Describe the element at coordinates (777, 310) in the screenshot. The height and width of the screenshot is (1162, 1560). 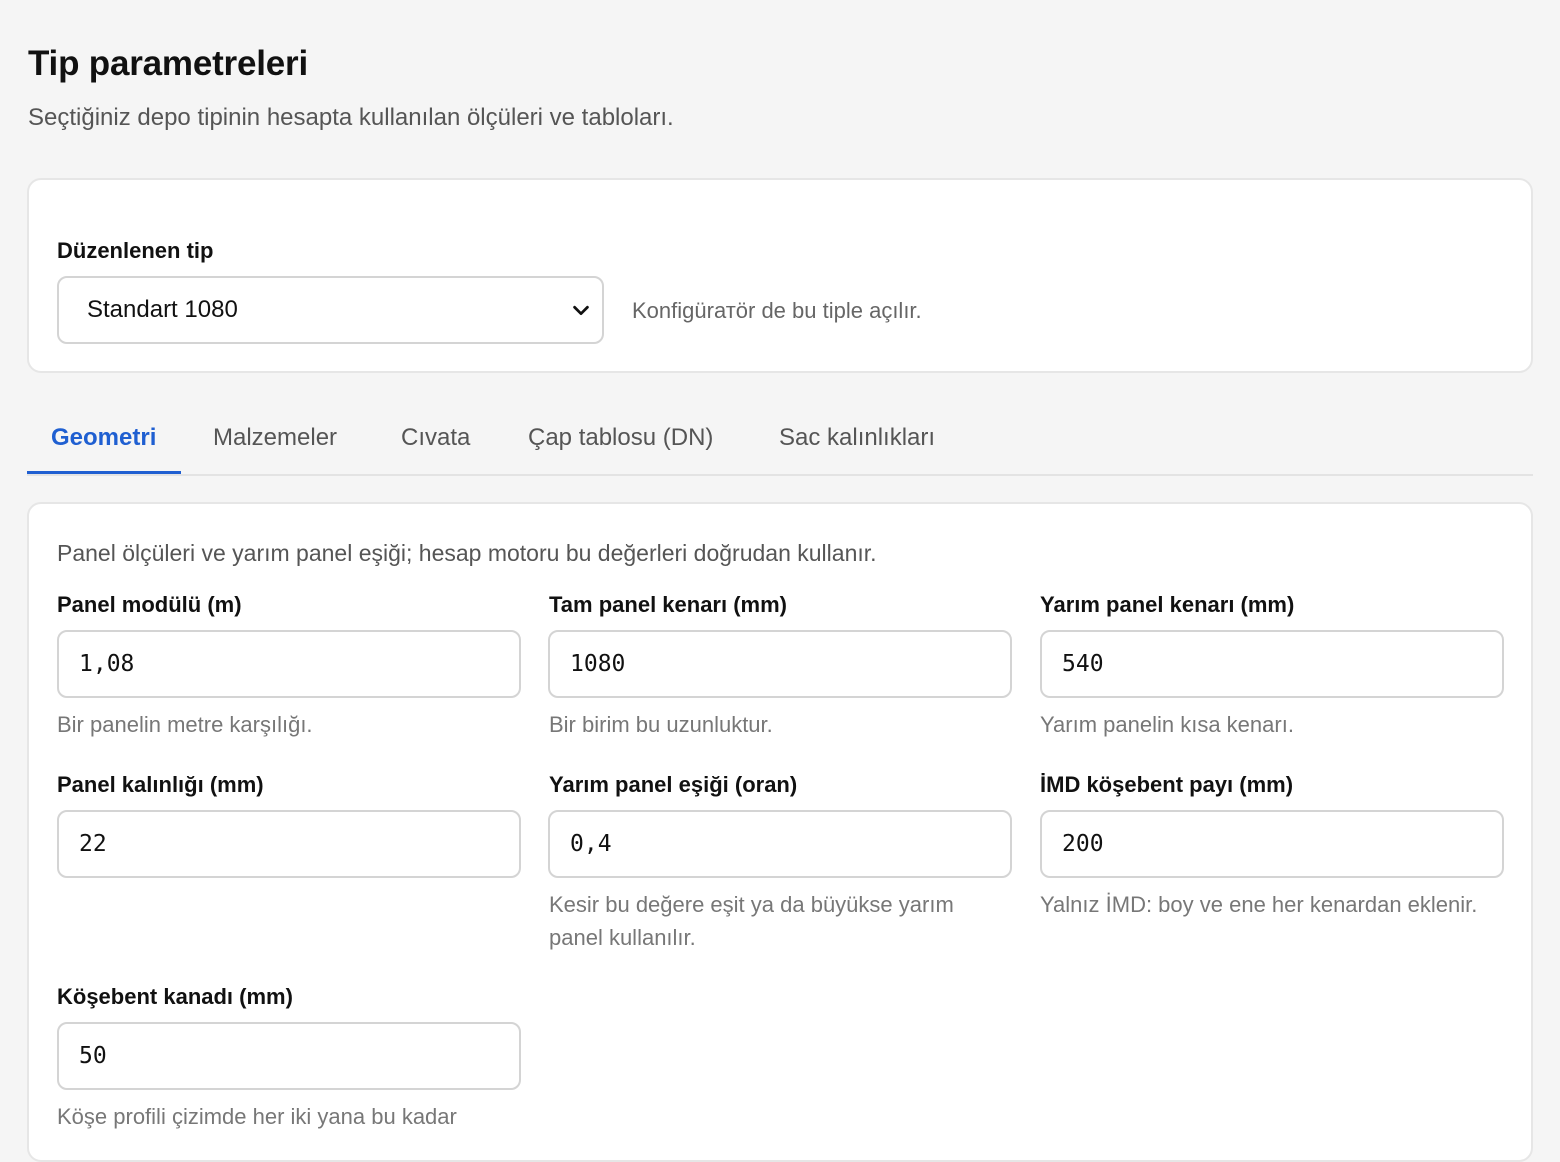
I see `type-selector-hint: Konfigürатör de bu tiple açılır.` at that location.